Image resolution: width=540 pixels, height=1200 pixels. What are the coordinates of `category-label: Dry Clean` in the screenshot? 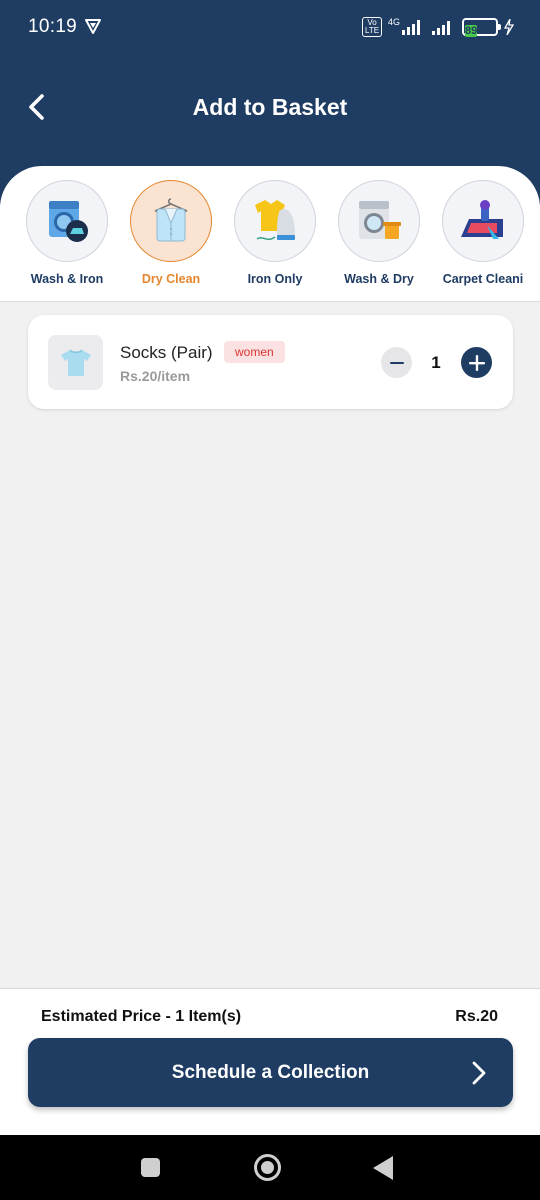 It's located at (171, 279).